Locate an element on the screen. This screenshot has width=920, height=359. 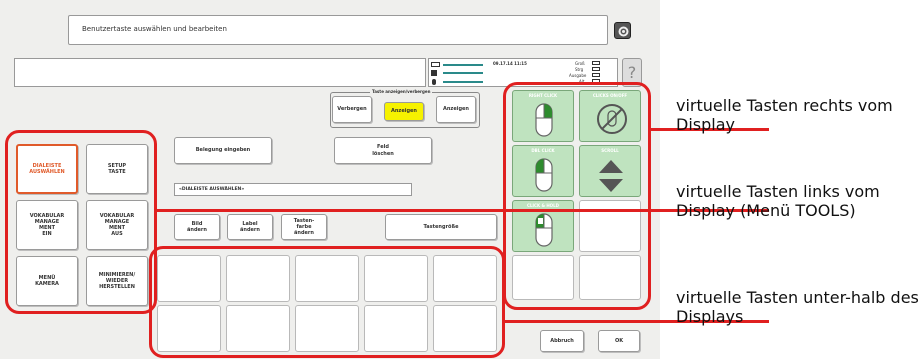
battery-icon is located at coordinates (435, 64).